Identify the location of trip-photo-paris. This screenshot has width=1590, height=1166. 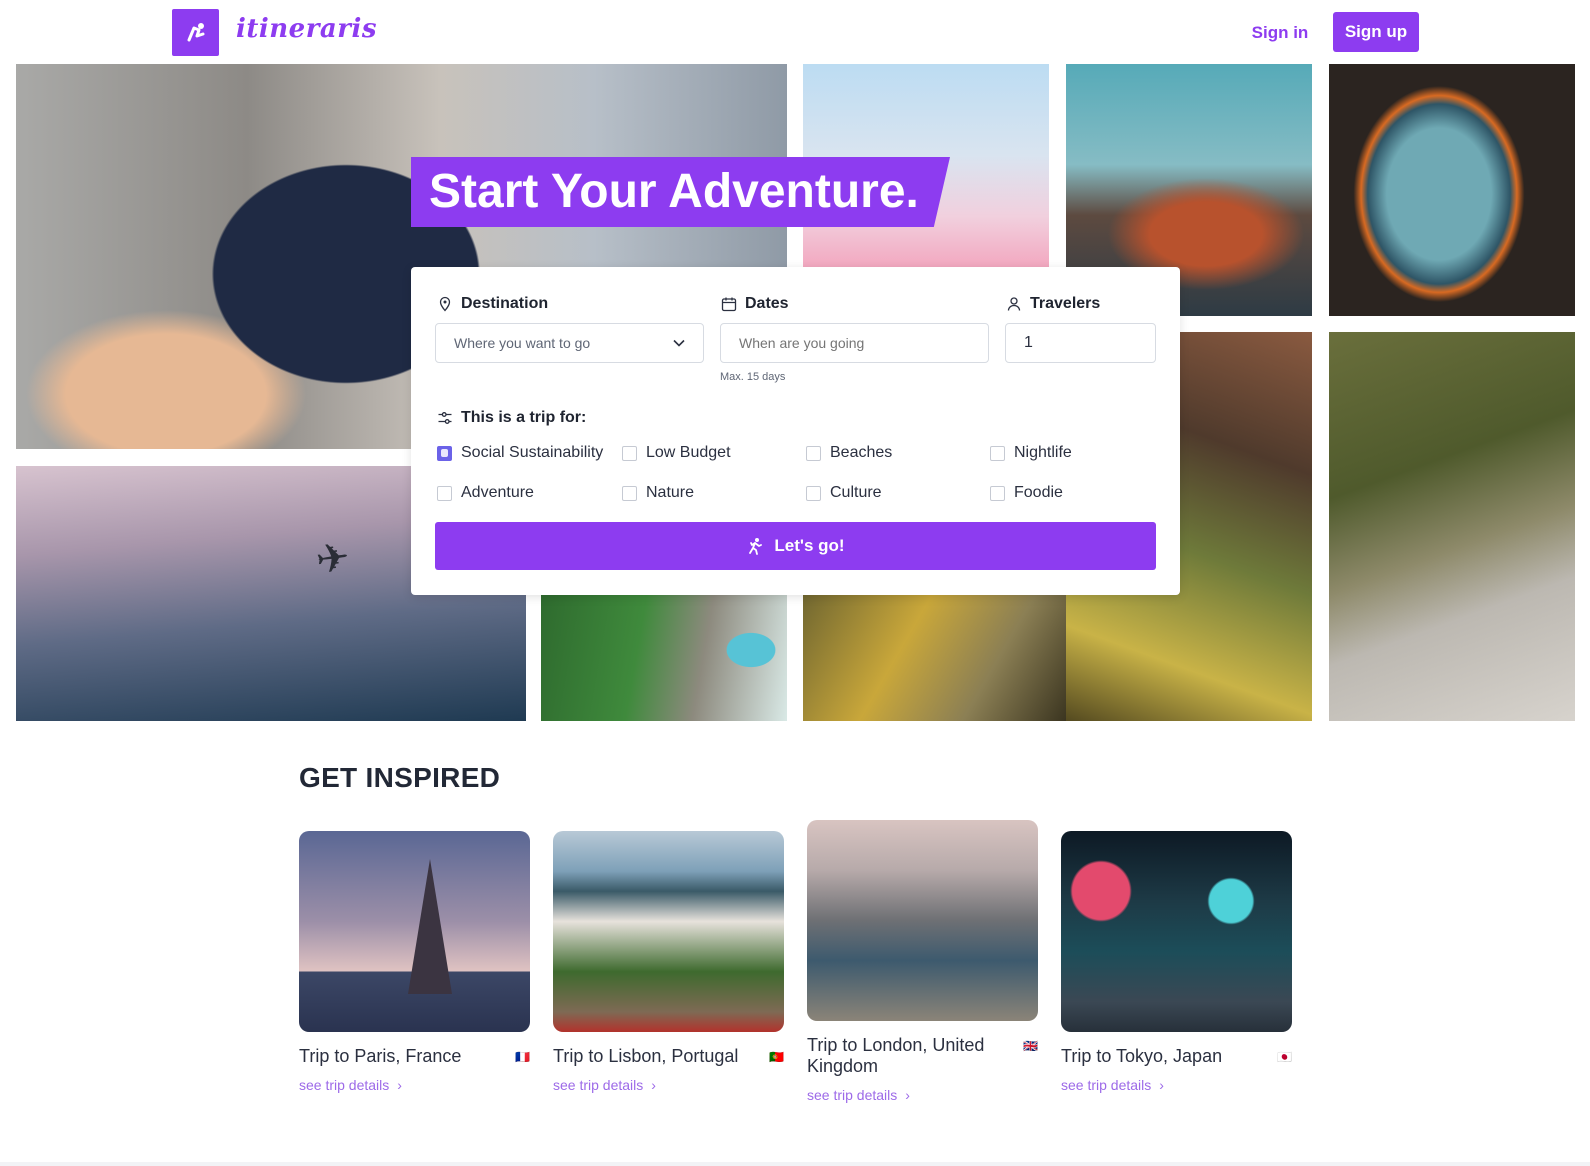
(414, 931).